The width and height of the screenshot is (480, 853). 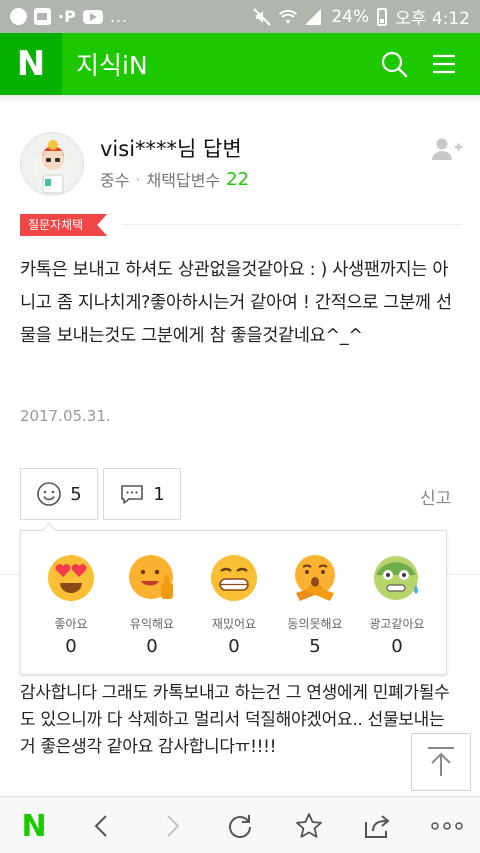 What do you see at coordinates (315, 605) in the screenshot?
I see `emotion-disagree: 동의못해요 5` at bounding box center [315, 605].